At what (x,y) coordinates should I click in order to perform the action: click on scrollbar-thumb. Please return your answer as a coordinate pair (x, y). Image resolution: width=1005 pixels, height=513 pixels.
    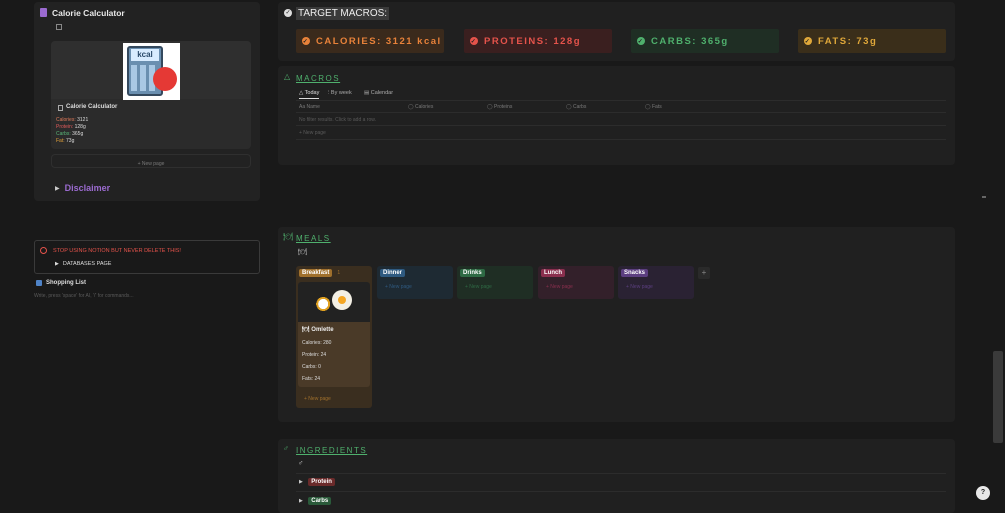
    Looking at the image, I should click on (998, 397).